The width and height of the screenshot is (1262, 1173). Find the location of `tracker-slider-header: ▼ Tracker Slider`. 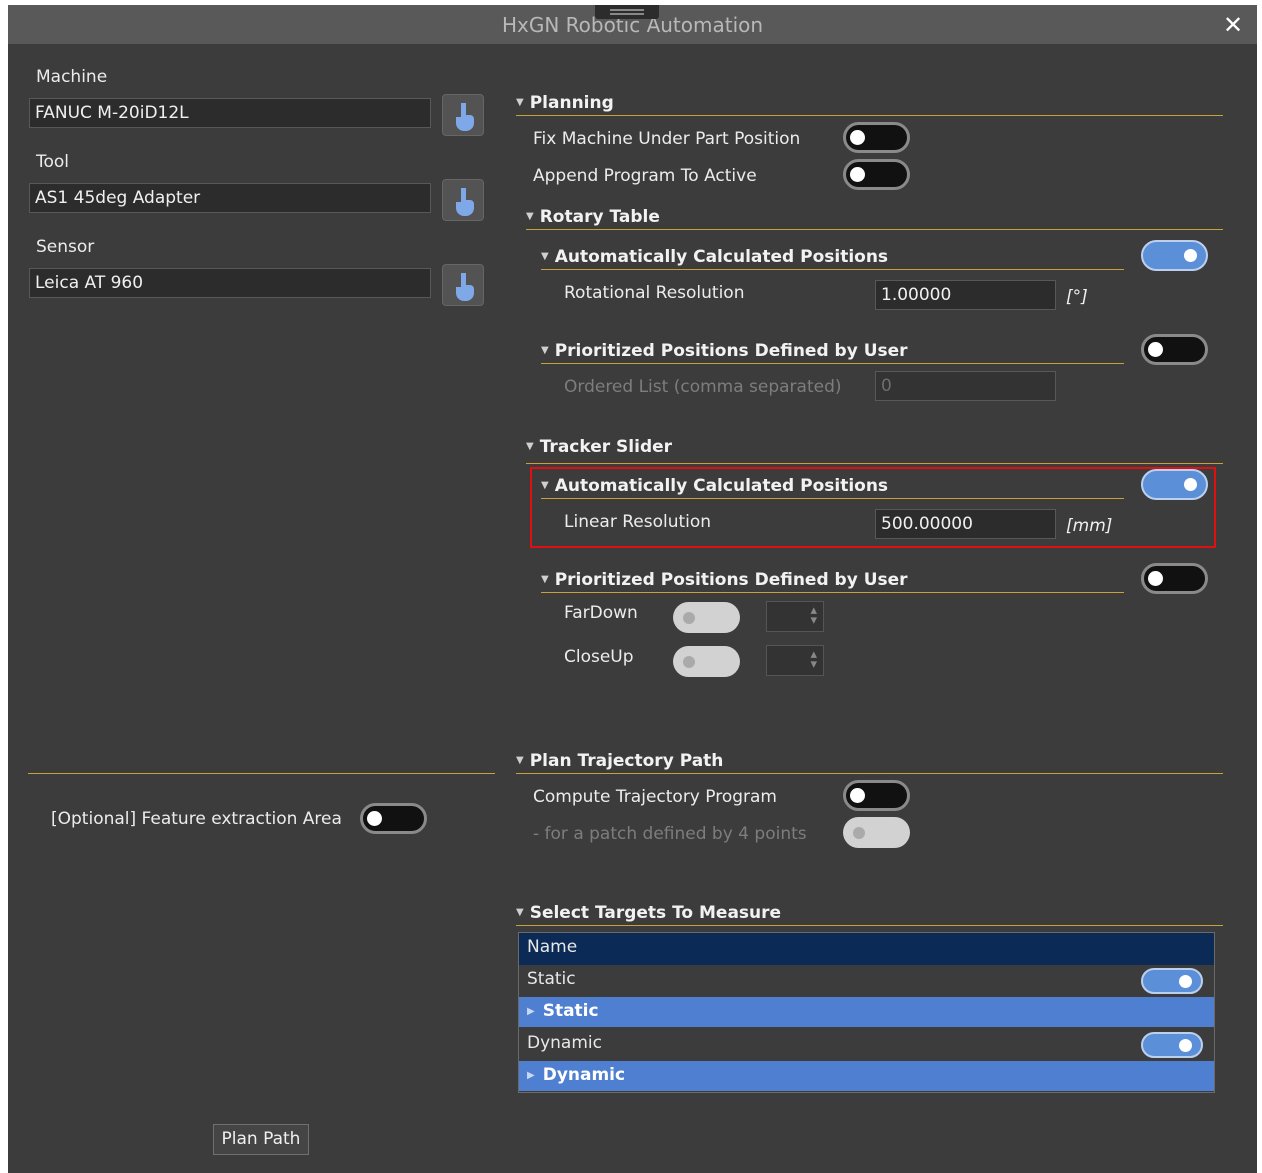

tracker-slider-header: ▼ Tracker Slider is located at coordinates (676, 448).